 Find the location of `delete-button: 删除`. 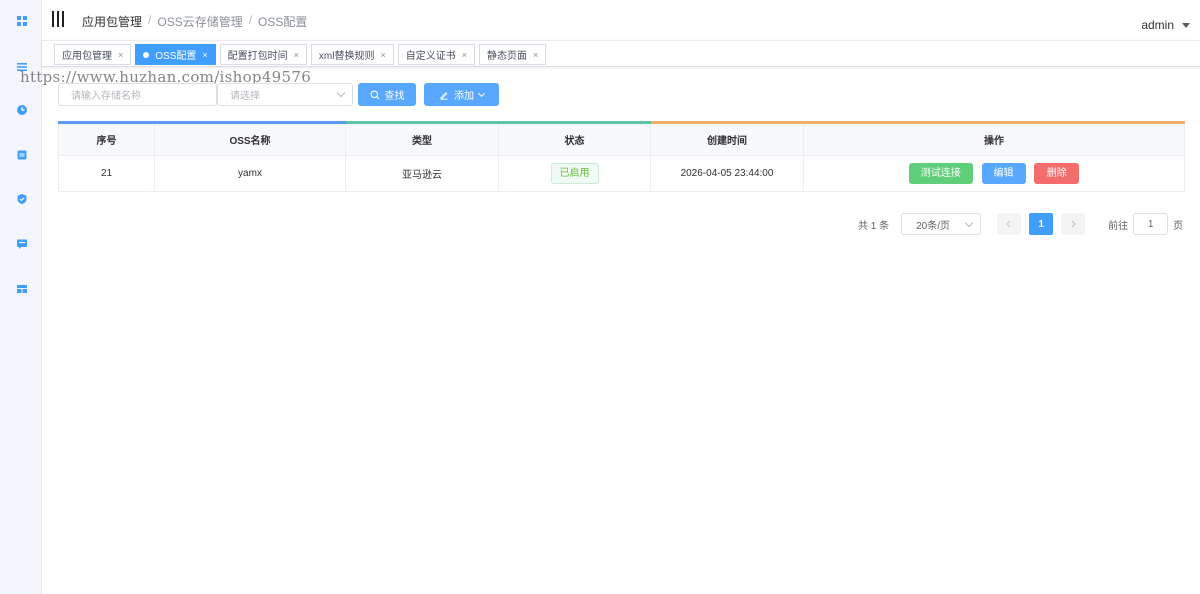

delete-button: 删除 is located at coordinates (1057, 173).